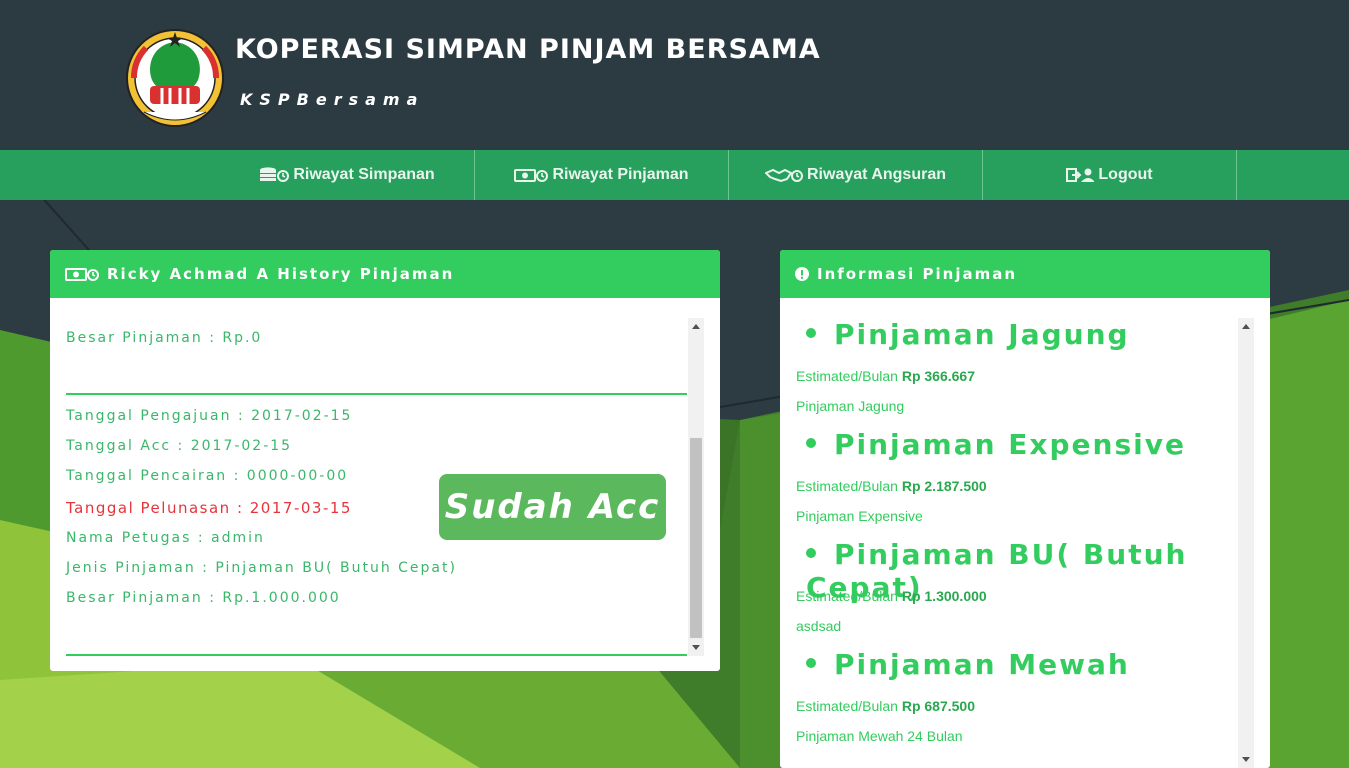 This screenshot has width=1349, height=768. What do you see at coordinates (968, 664) in the screenshot?
I see `loan-type-name: Pinjaman Mewah` at bounding box center [968, 664].